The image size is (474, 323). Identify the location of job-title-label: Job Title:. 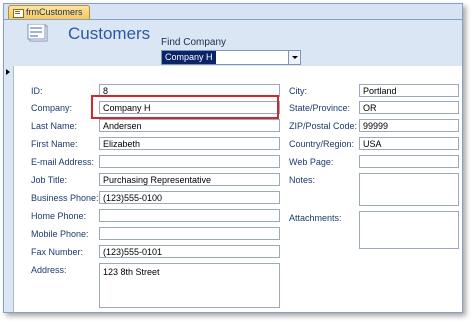
(49, 180).